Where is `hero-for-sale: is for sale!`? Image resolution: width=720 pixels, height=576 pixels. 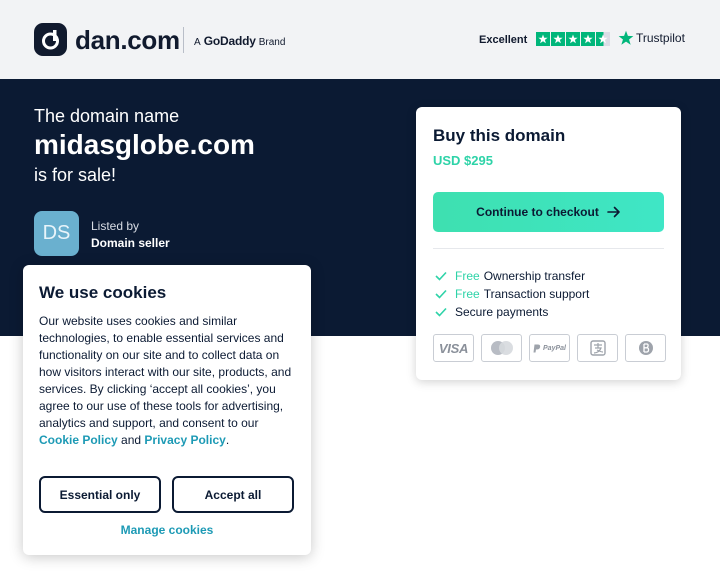 hero-for-sale: is for sale! is located at coordinates (75, 175).